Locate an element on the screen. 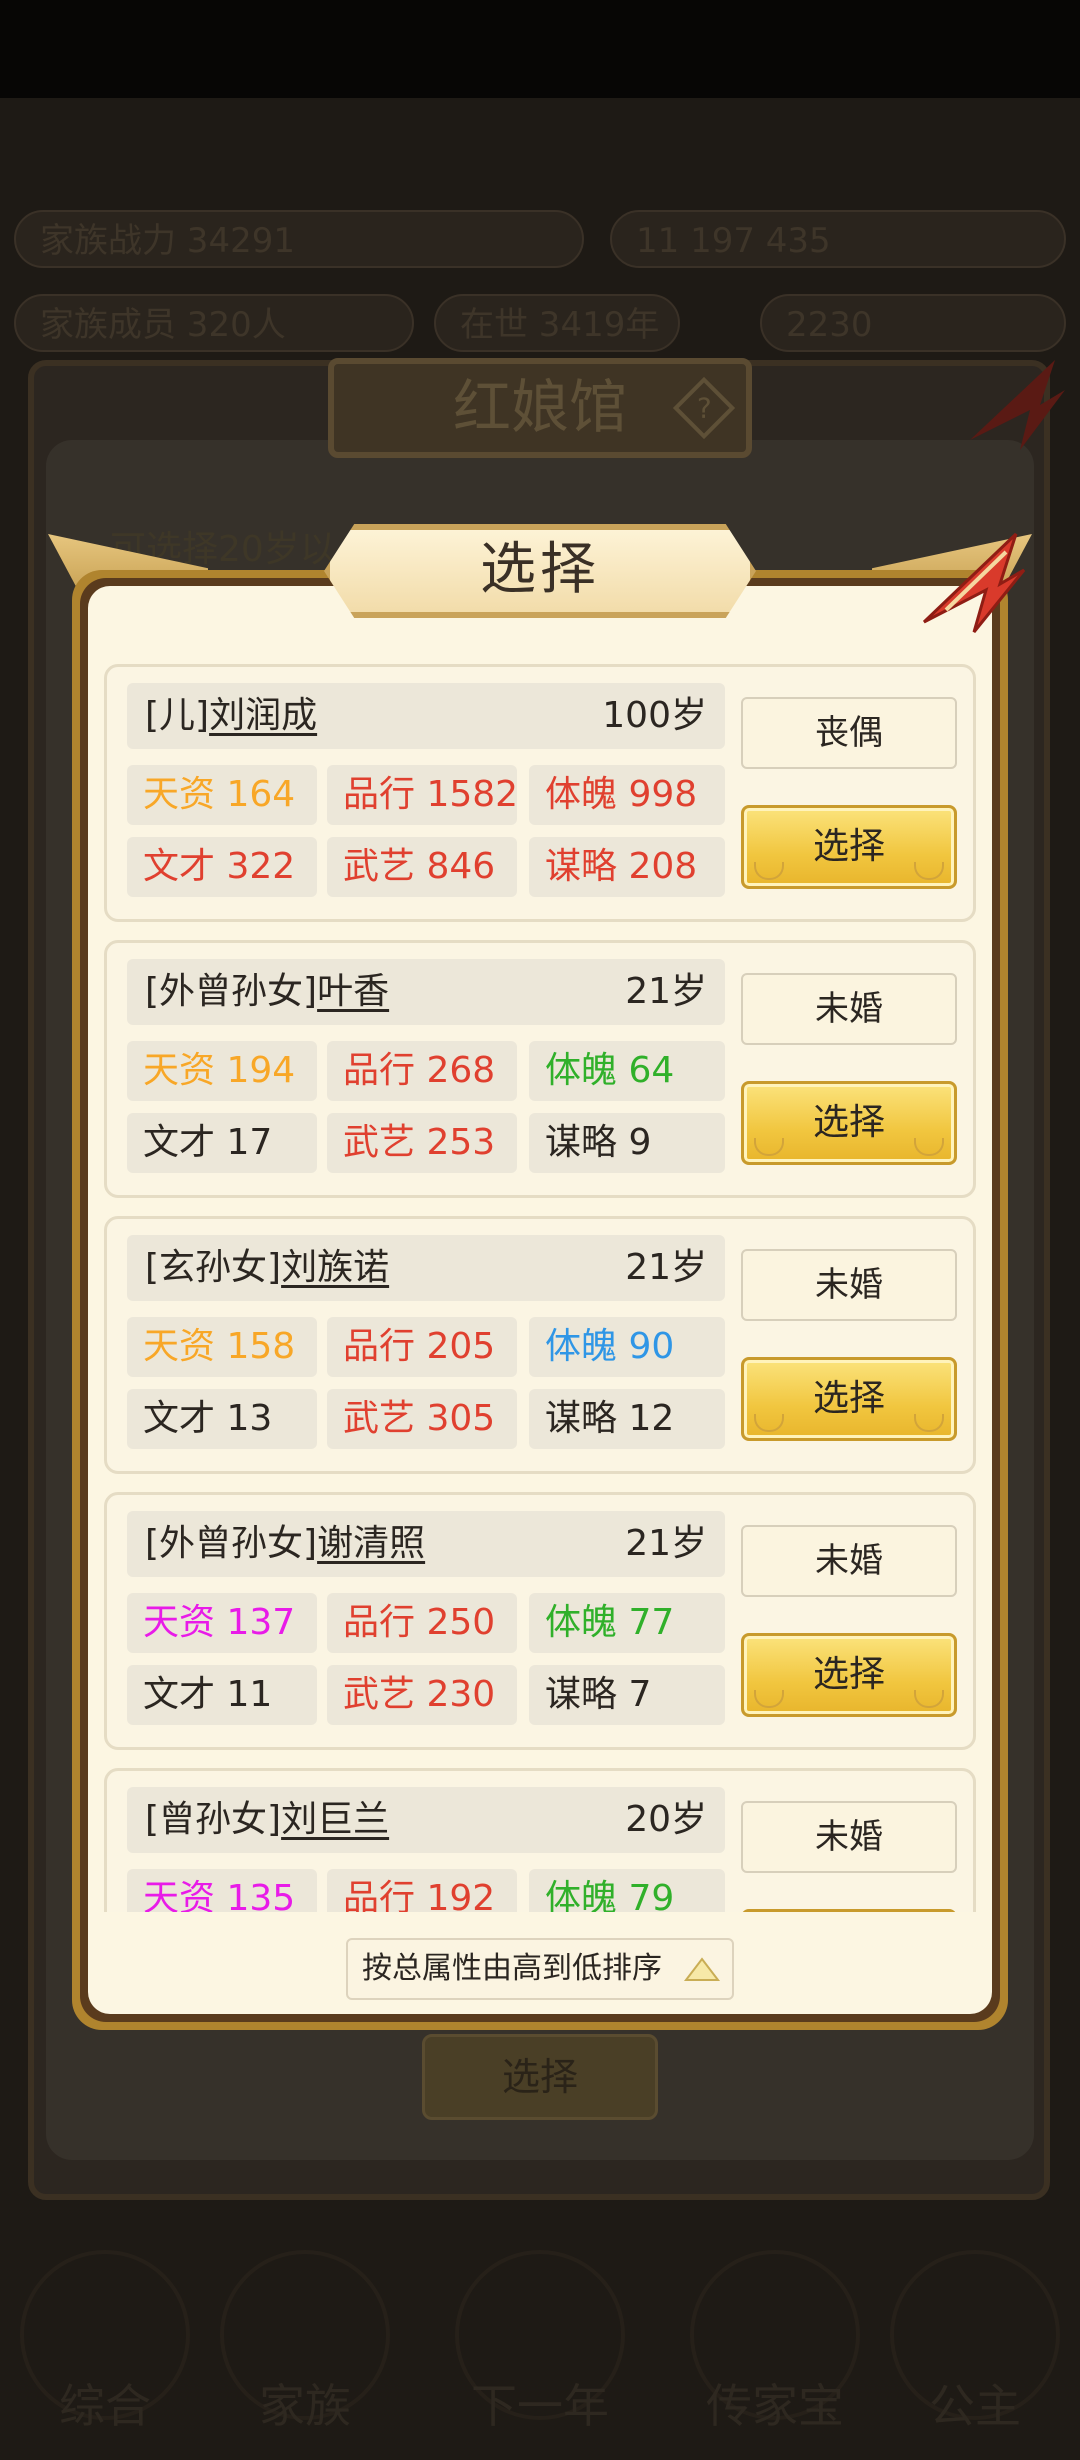  stat-literary: 文才 322 is located at coordinates (222, 867).